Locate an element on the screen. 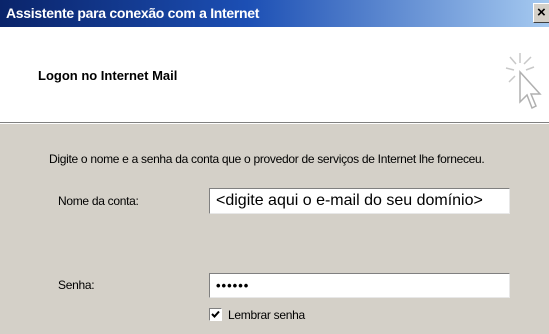  account-name-label: Nome da conta: is located at coordinates (98, 201).